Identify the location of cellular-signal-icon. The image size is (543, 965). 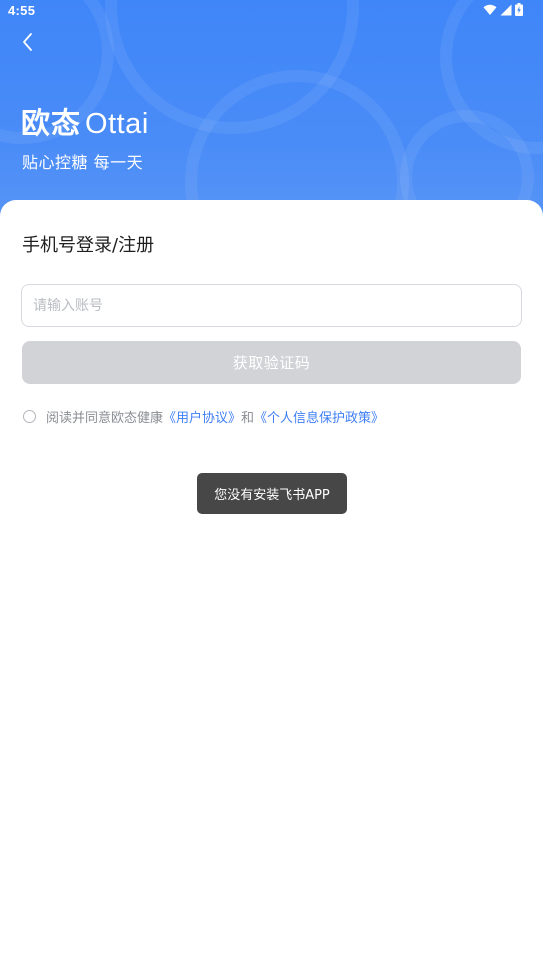
(506, 9).